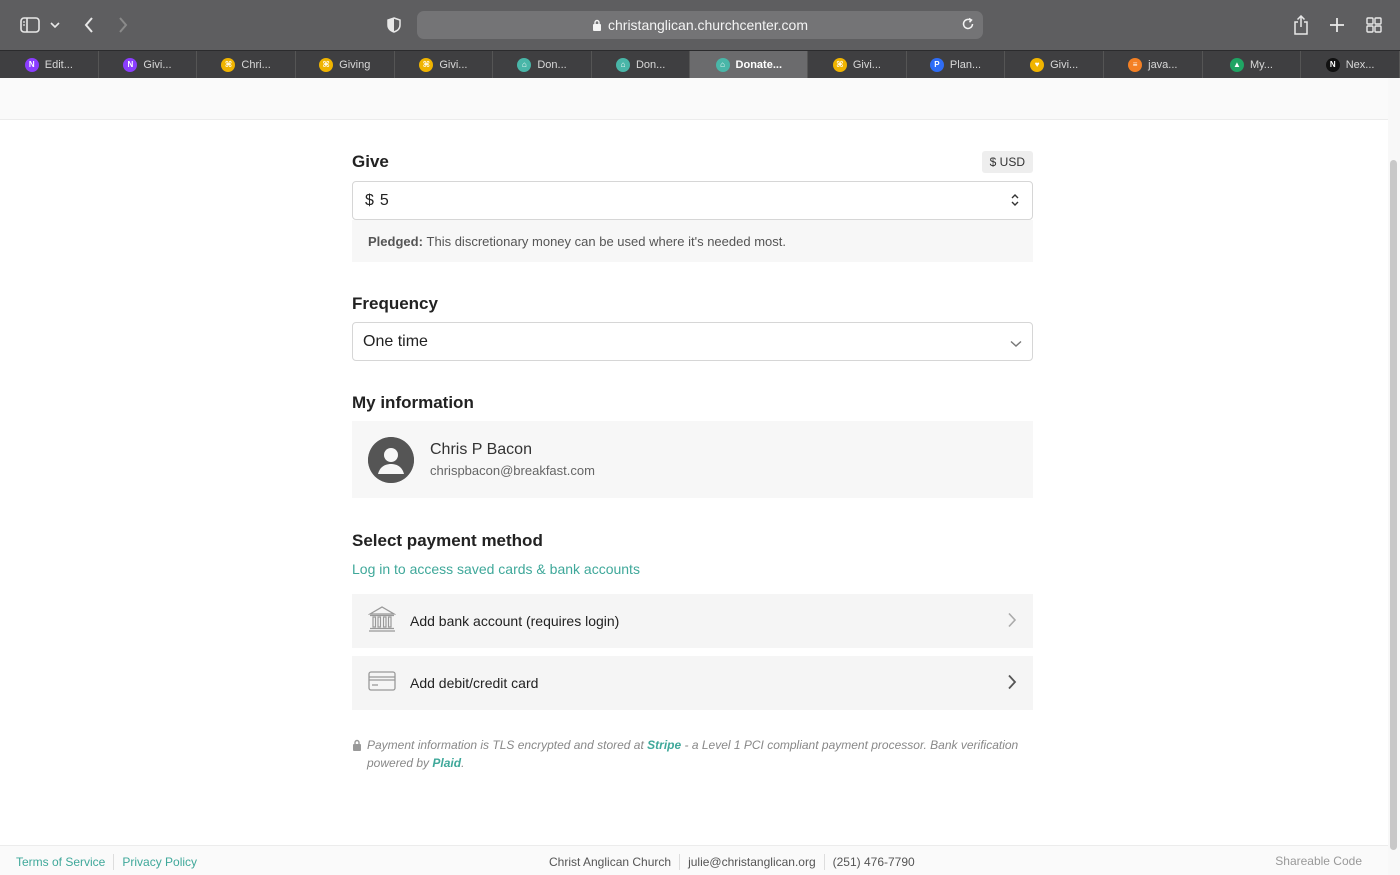 The height and width of the screenshot is (875, 1400). Describe the element at coordinates (1374, 25) in the screenshot. I see `tab-overview-icon` at that location.